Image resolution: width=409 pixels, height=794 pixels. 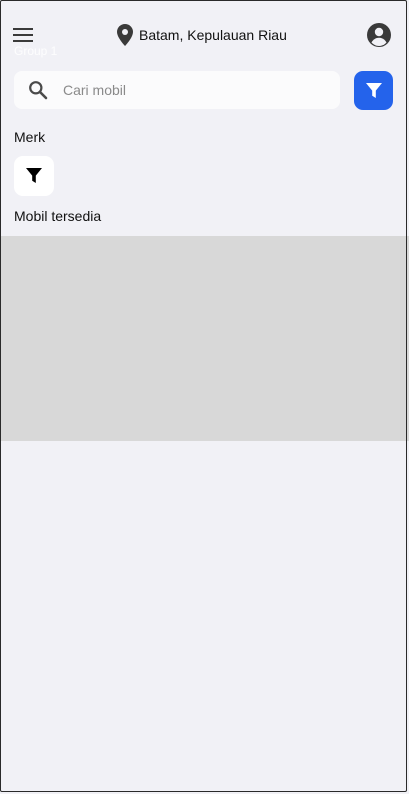 What do you see at coordinates (58, 216) in the screenshot?
I see `available-cars-title: Mobil tersedia` at bounding box center [58, 216].